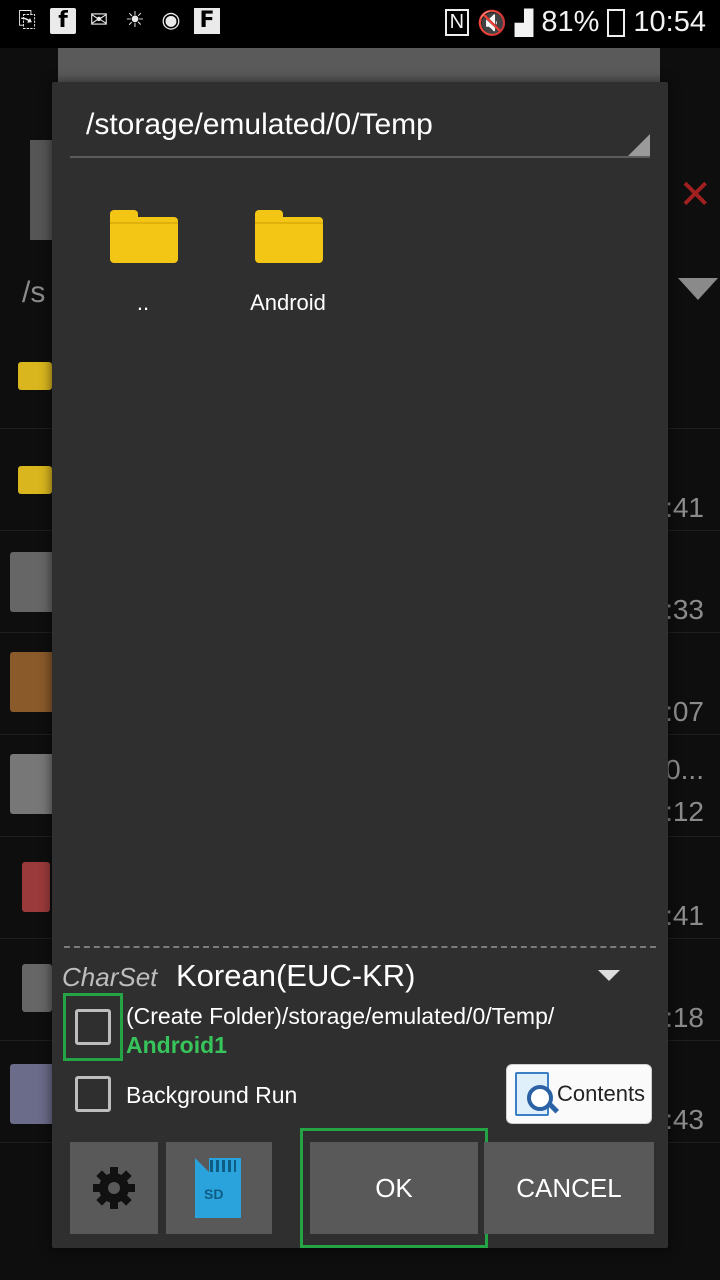  I want to click on folder-item-android: Android, so click(288, 275).